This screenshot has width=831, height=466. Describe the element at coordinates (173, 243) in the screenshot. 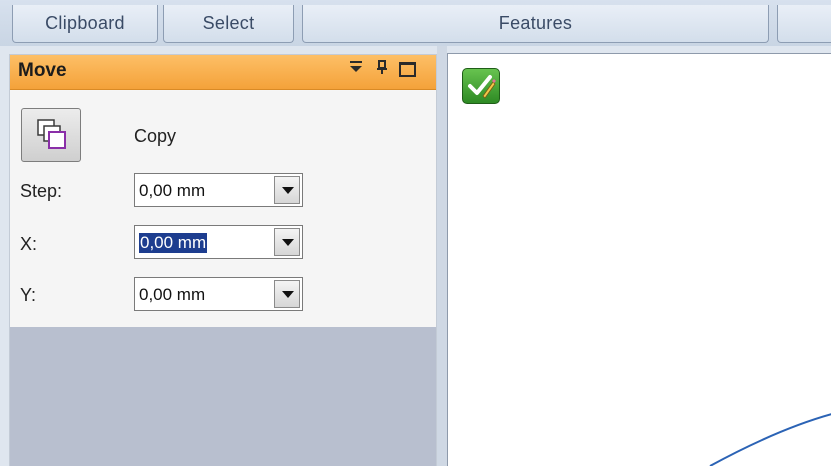

I see `x-value: 0,00 mm` at that location.